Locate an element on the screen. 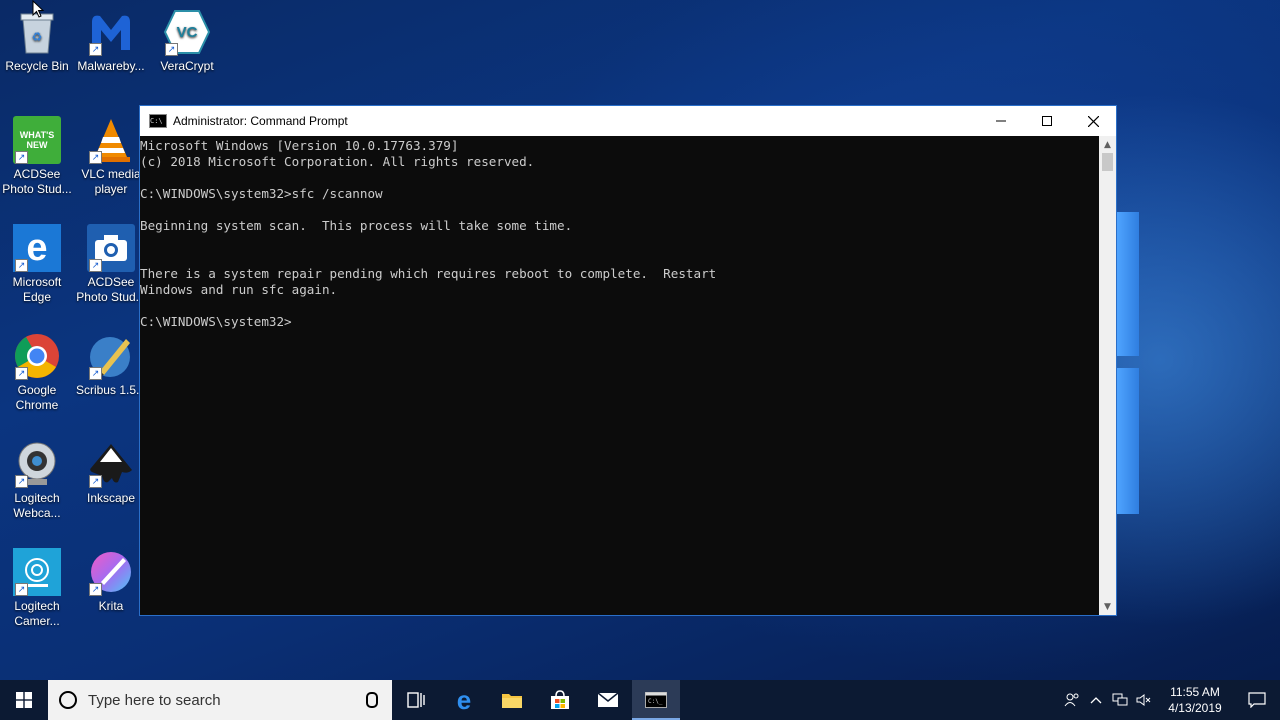 Image resolution: width=1280 pixels, height=720 pixels. clock-date: 4/13/2019 is located at coordinates (1195, 708).